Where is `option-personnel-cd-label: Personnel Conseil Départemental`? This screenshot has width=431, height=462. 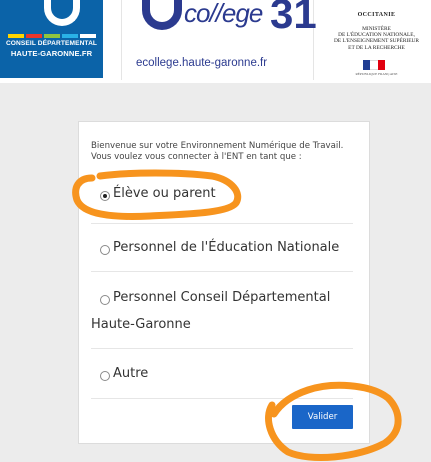 option-personnel-cd-label: Personnel Conseil Départemental is located at coordinates (222, 297).